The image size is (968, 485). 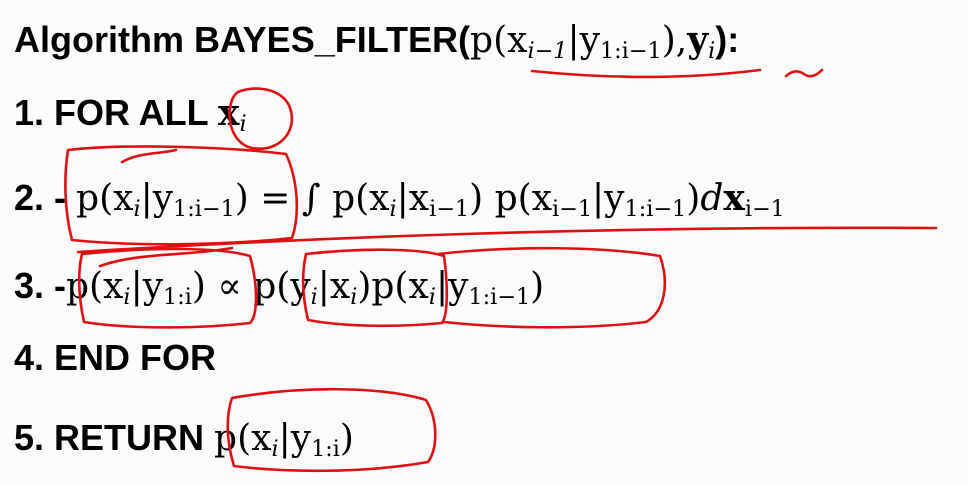 I want to click on step-1-label: 1. FOR ALL, so click(x=111, y=112).